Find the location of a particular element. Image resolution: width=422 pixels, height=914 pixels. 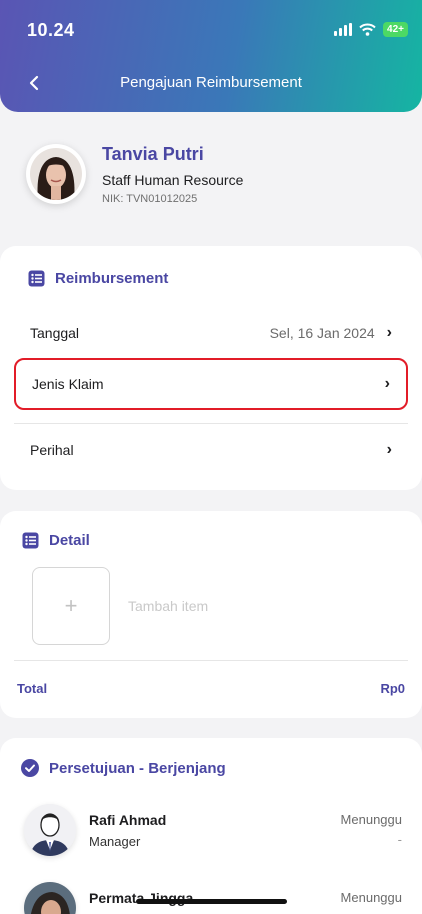

status-time: 10.24 is located at coordinates (51, 30).